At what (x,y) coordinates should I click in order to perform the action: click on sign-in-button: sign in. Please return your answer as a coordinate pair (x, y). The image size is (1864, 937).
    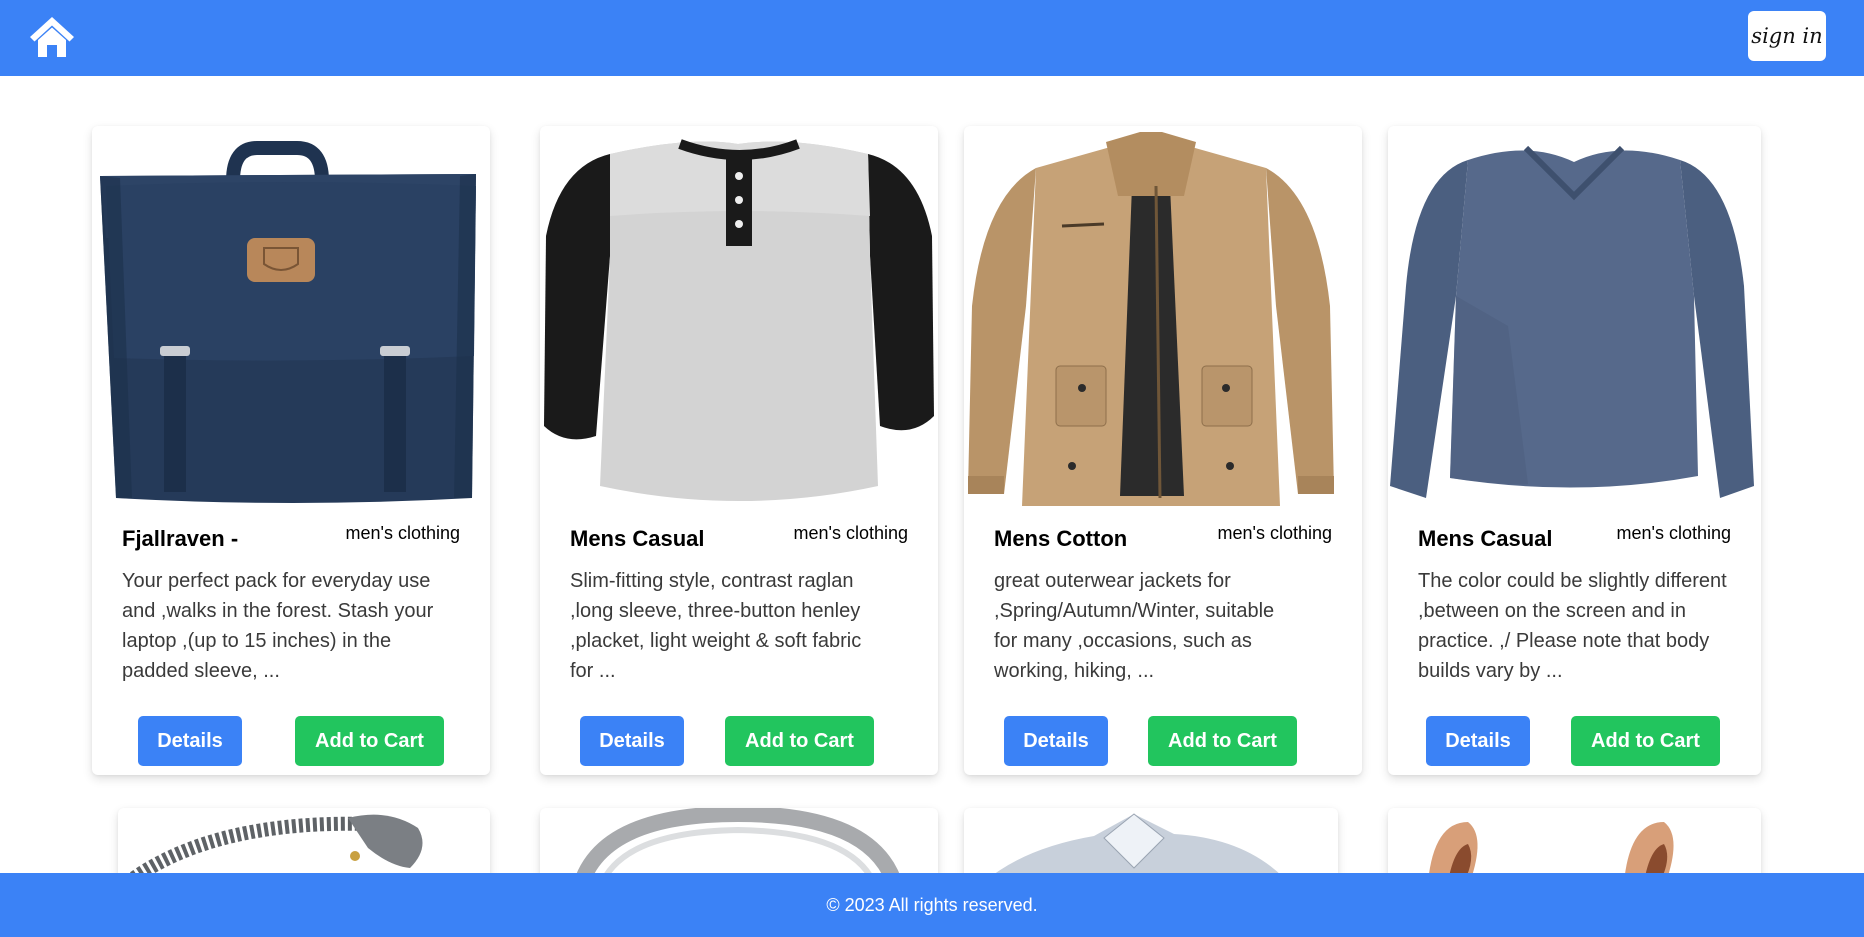
    Looking at the image, I should click on (1787, 36).